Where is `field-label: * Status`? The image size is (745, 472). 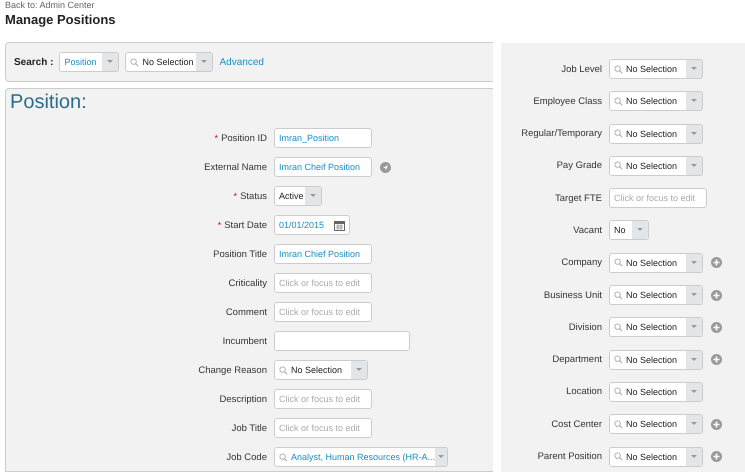
field-label: * Status is located at coordinates (250, 196).